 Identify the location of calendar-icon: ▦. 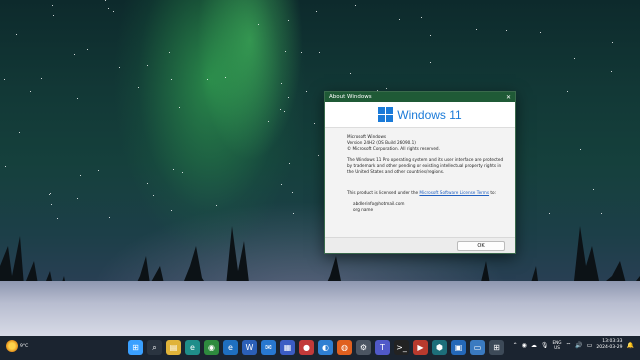
(287, 347).